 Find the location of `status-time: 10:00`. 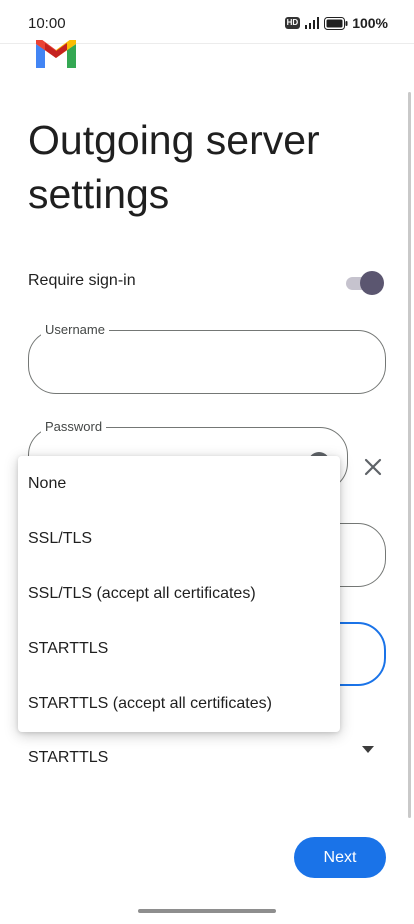

status-time: 10:00 is located at coordinates (47, 23).